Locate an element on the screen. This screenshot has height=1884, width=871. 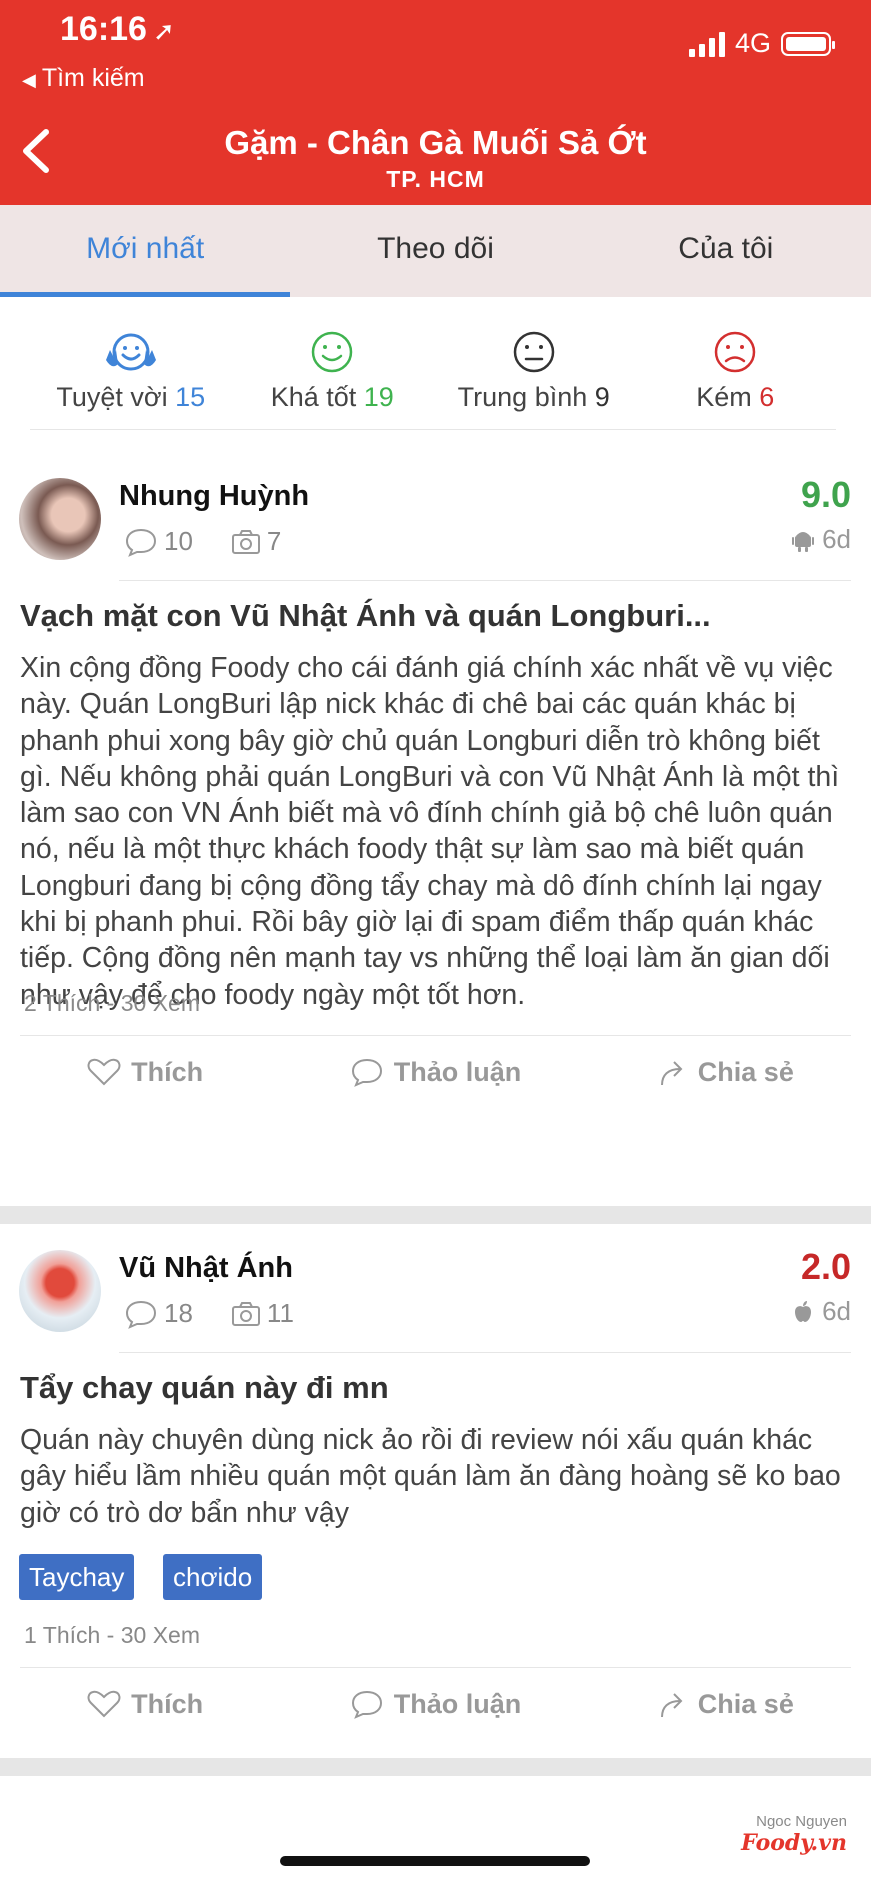
reviewer-name: Vũ Nhật Ánh is located at coordinates (206, 1268).